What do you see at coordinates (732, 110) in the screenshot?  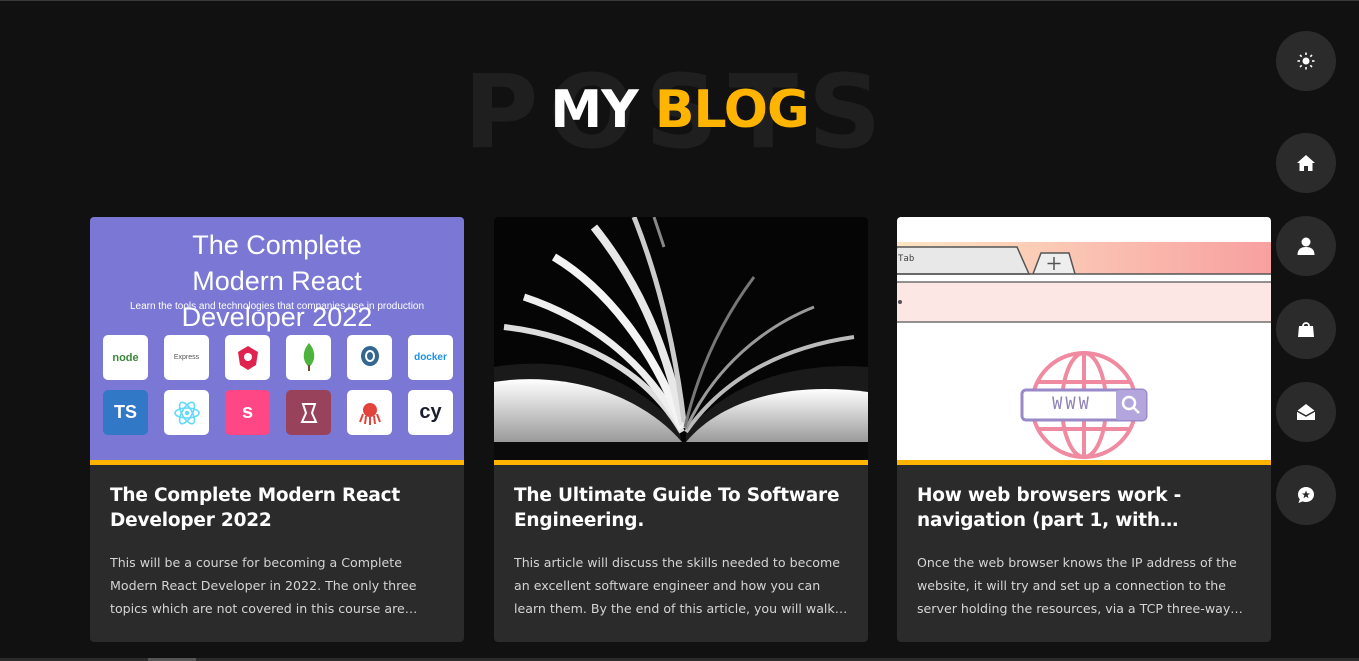 I see `title-word-blog: BLOG` at bounding box center [732, 110].